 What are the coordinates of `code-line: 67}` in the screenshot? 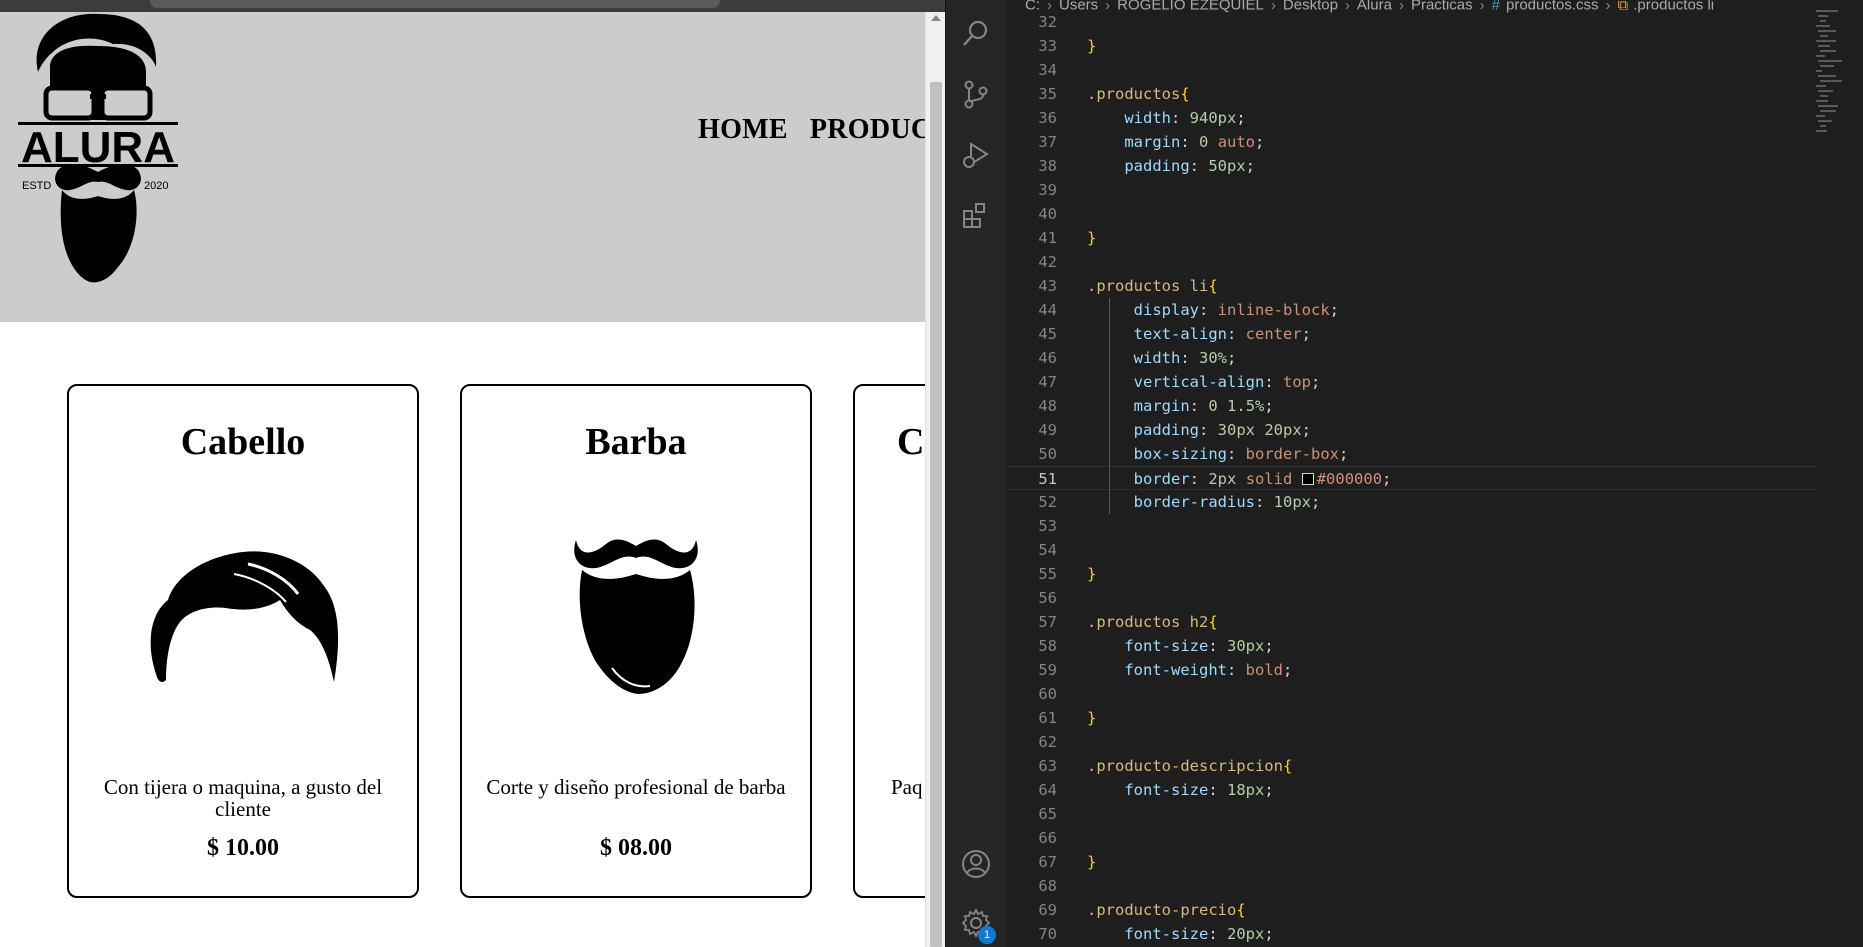 It's located at (1411, 862).